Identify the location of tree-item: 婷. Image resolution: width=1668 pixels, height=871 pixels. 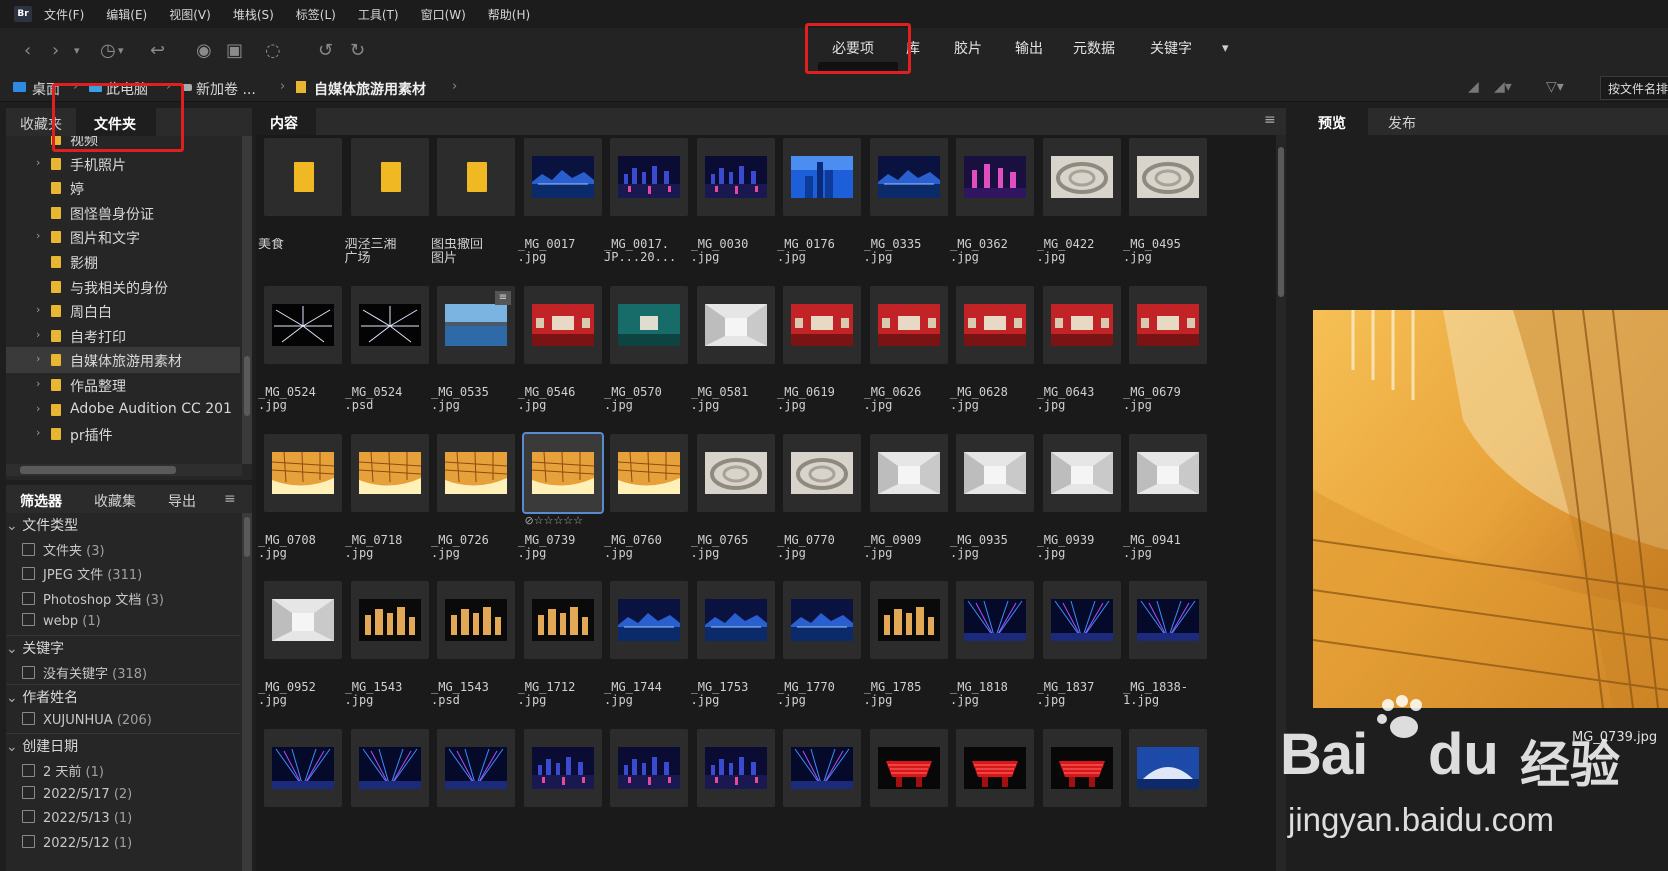
(123, 188).